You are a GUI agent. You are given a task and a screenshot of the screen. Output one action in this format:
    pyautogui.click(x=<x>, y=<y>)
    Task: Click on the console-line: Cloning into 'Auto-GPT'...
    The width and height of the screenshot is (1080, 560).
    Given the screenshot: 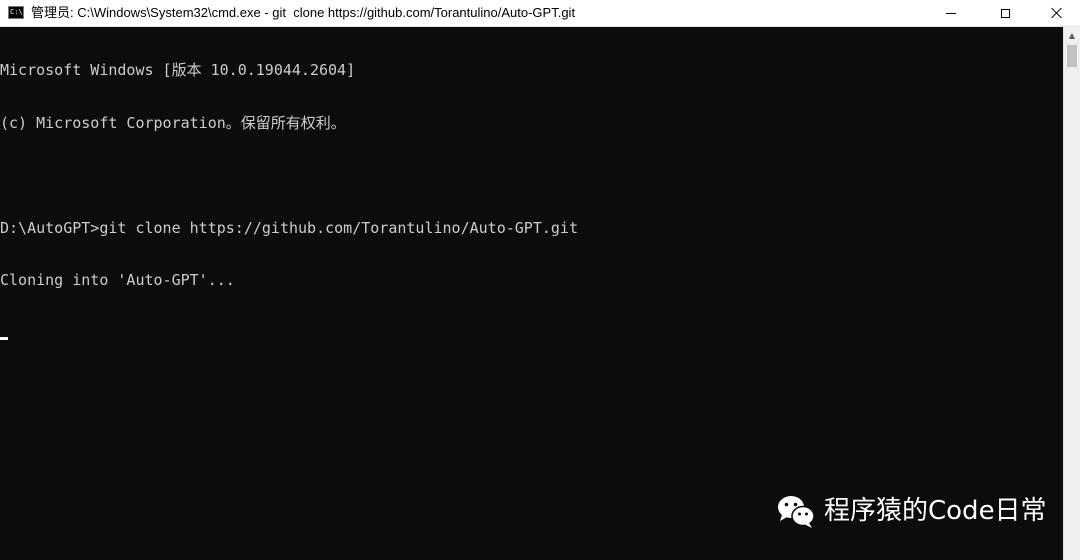 What is the action you would take?
    pyautogui.click(x=117, y=280)
    